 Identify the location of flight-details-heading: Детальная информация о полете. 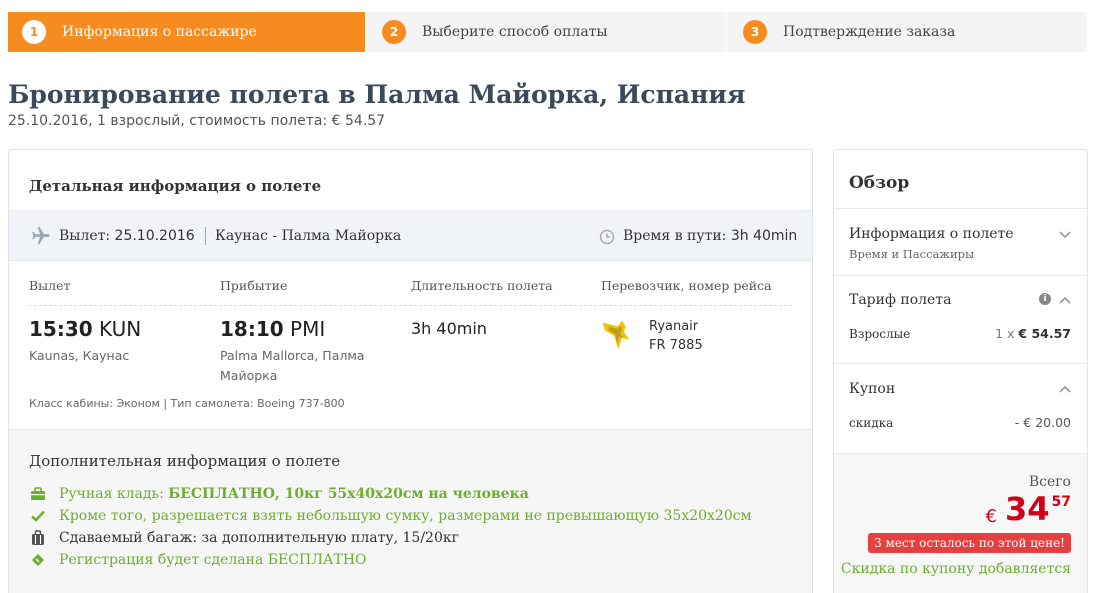
(175, 186).